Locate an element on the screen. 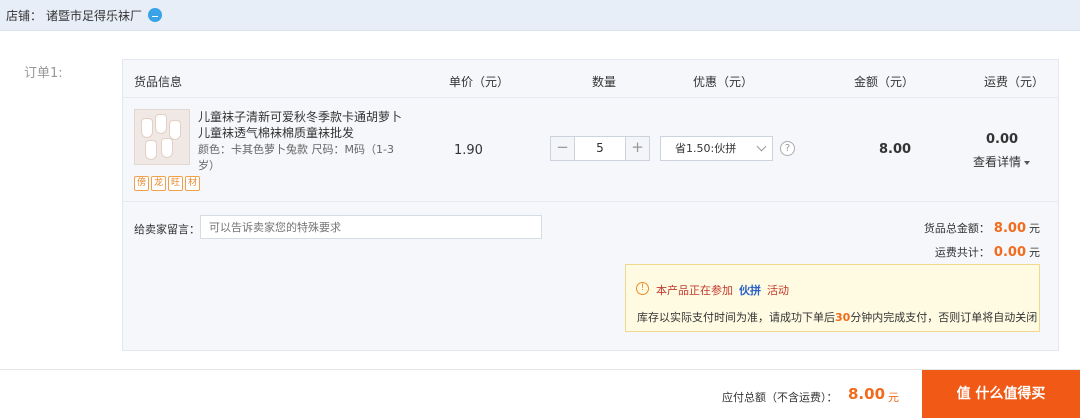  chevron-down-icon is located at coordinates (761, 146).